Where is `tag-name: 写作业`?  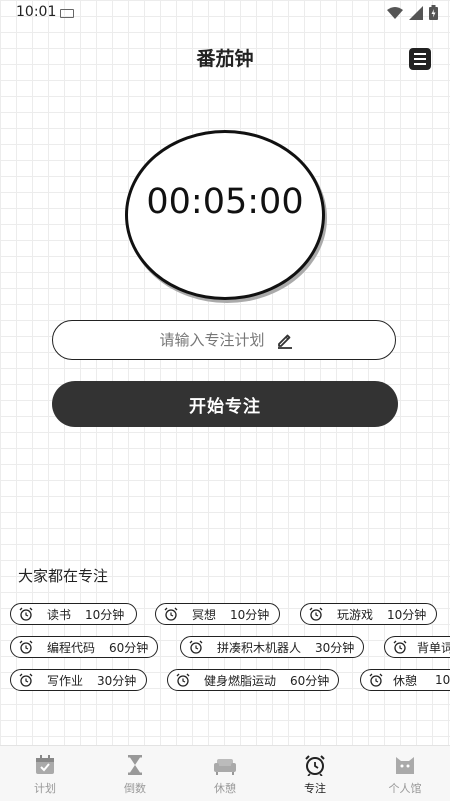
tag-name: 写作业 is located at coordinates (65, 680).